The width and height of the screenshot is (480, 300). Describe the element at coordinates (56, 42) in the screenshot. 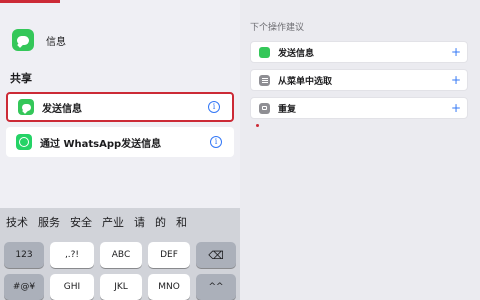

I see `app-label-messages: 信息` at that location.